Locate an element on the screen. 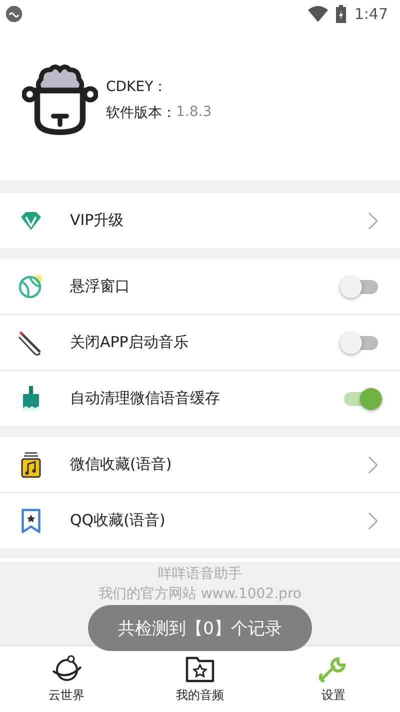 The width and height of the screenshot is (400, 712). website-text: 我们的官方网站 www.1002.pro is located at coordinates (200, 594).